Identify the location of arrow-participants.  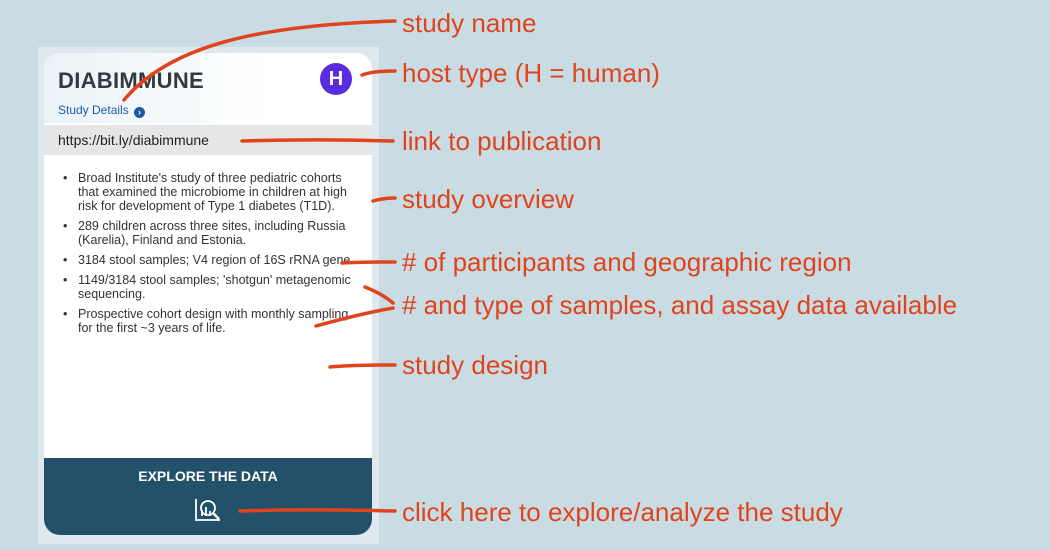
(368, 262).